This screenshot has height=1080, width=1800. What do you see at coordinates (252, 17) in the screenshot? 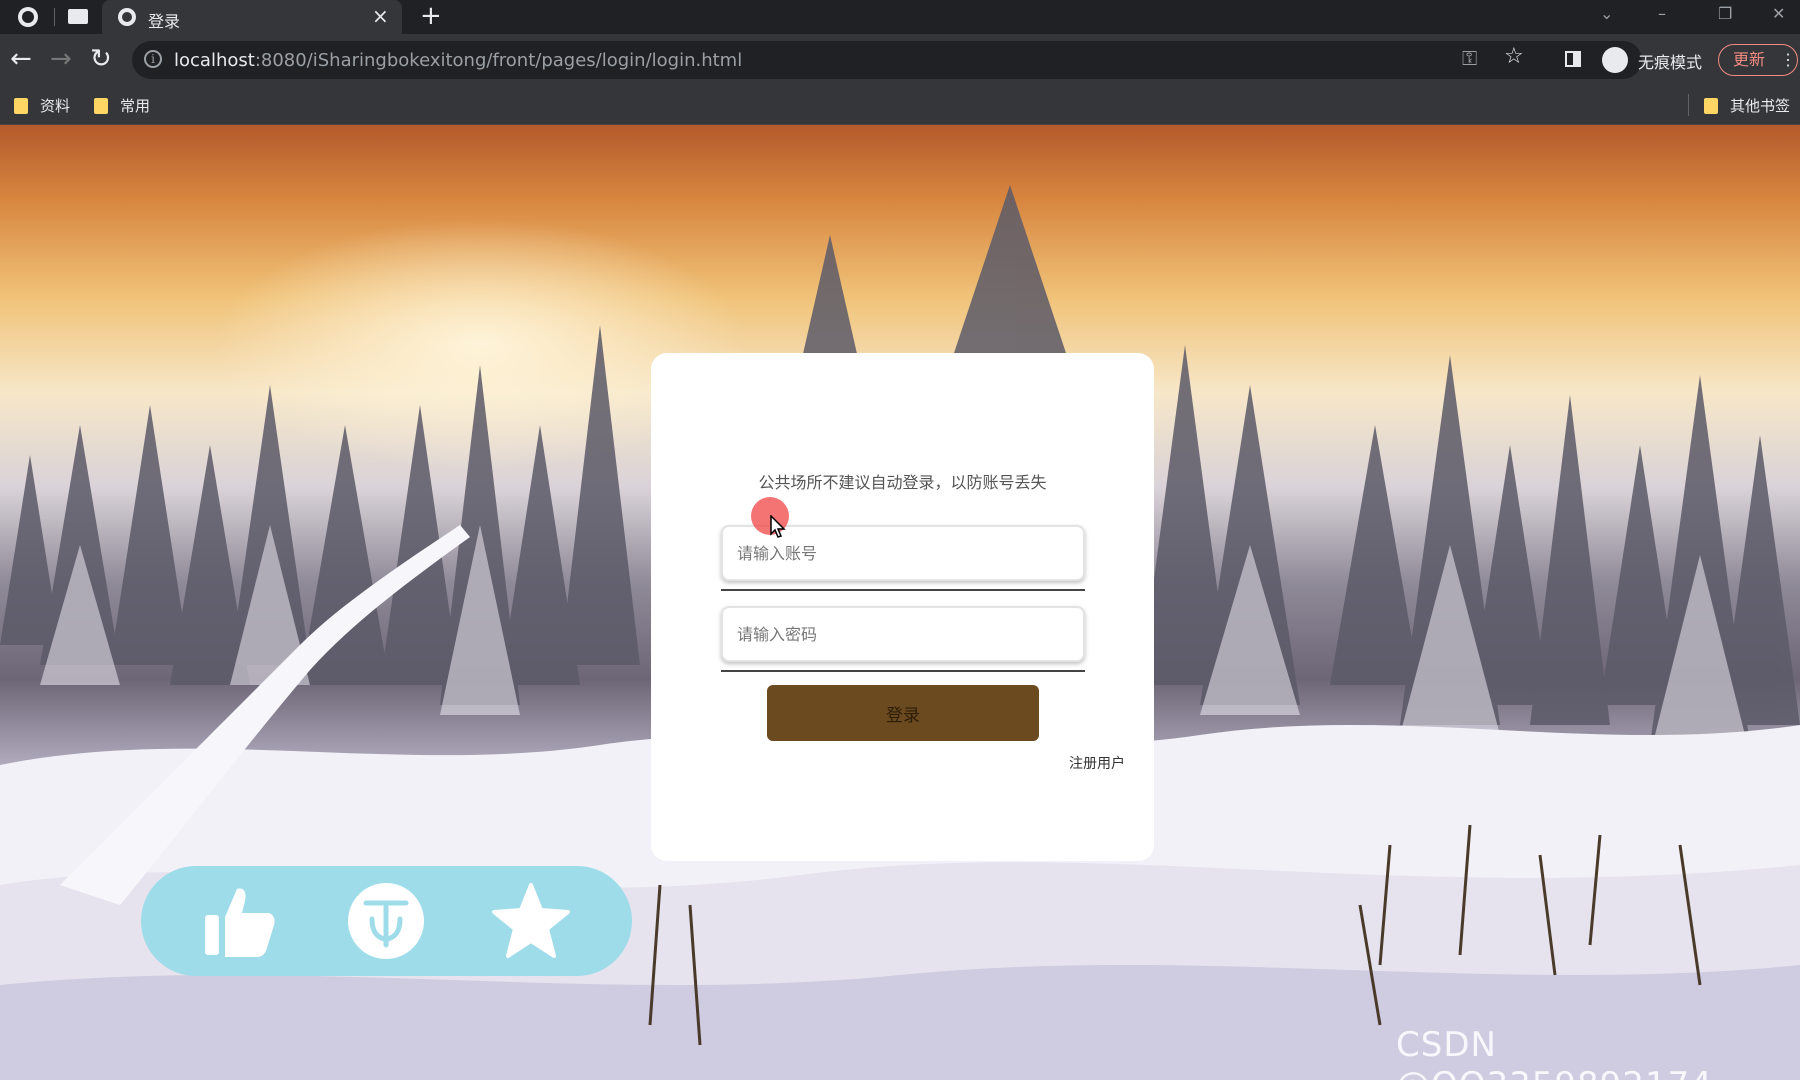
I see `tab-login: 登录 ×` at bounding box center [252, 17].